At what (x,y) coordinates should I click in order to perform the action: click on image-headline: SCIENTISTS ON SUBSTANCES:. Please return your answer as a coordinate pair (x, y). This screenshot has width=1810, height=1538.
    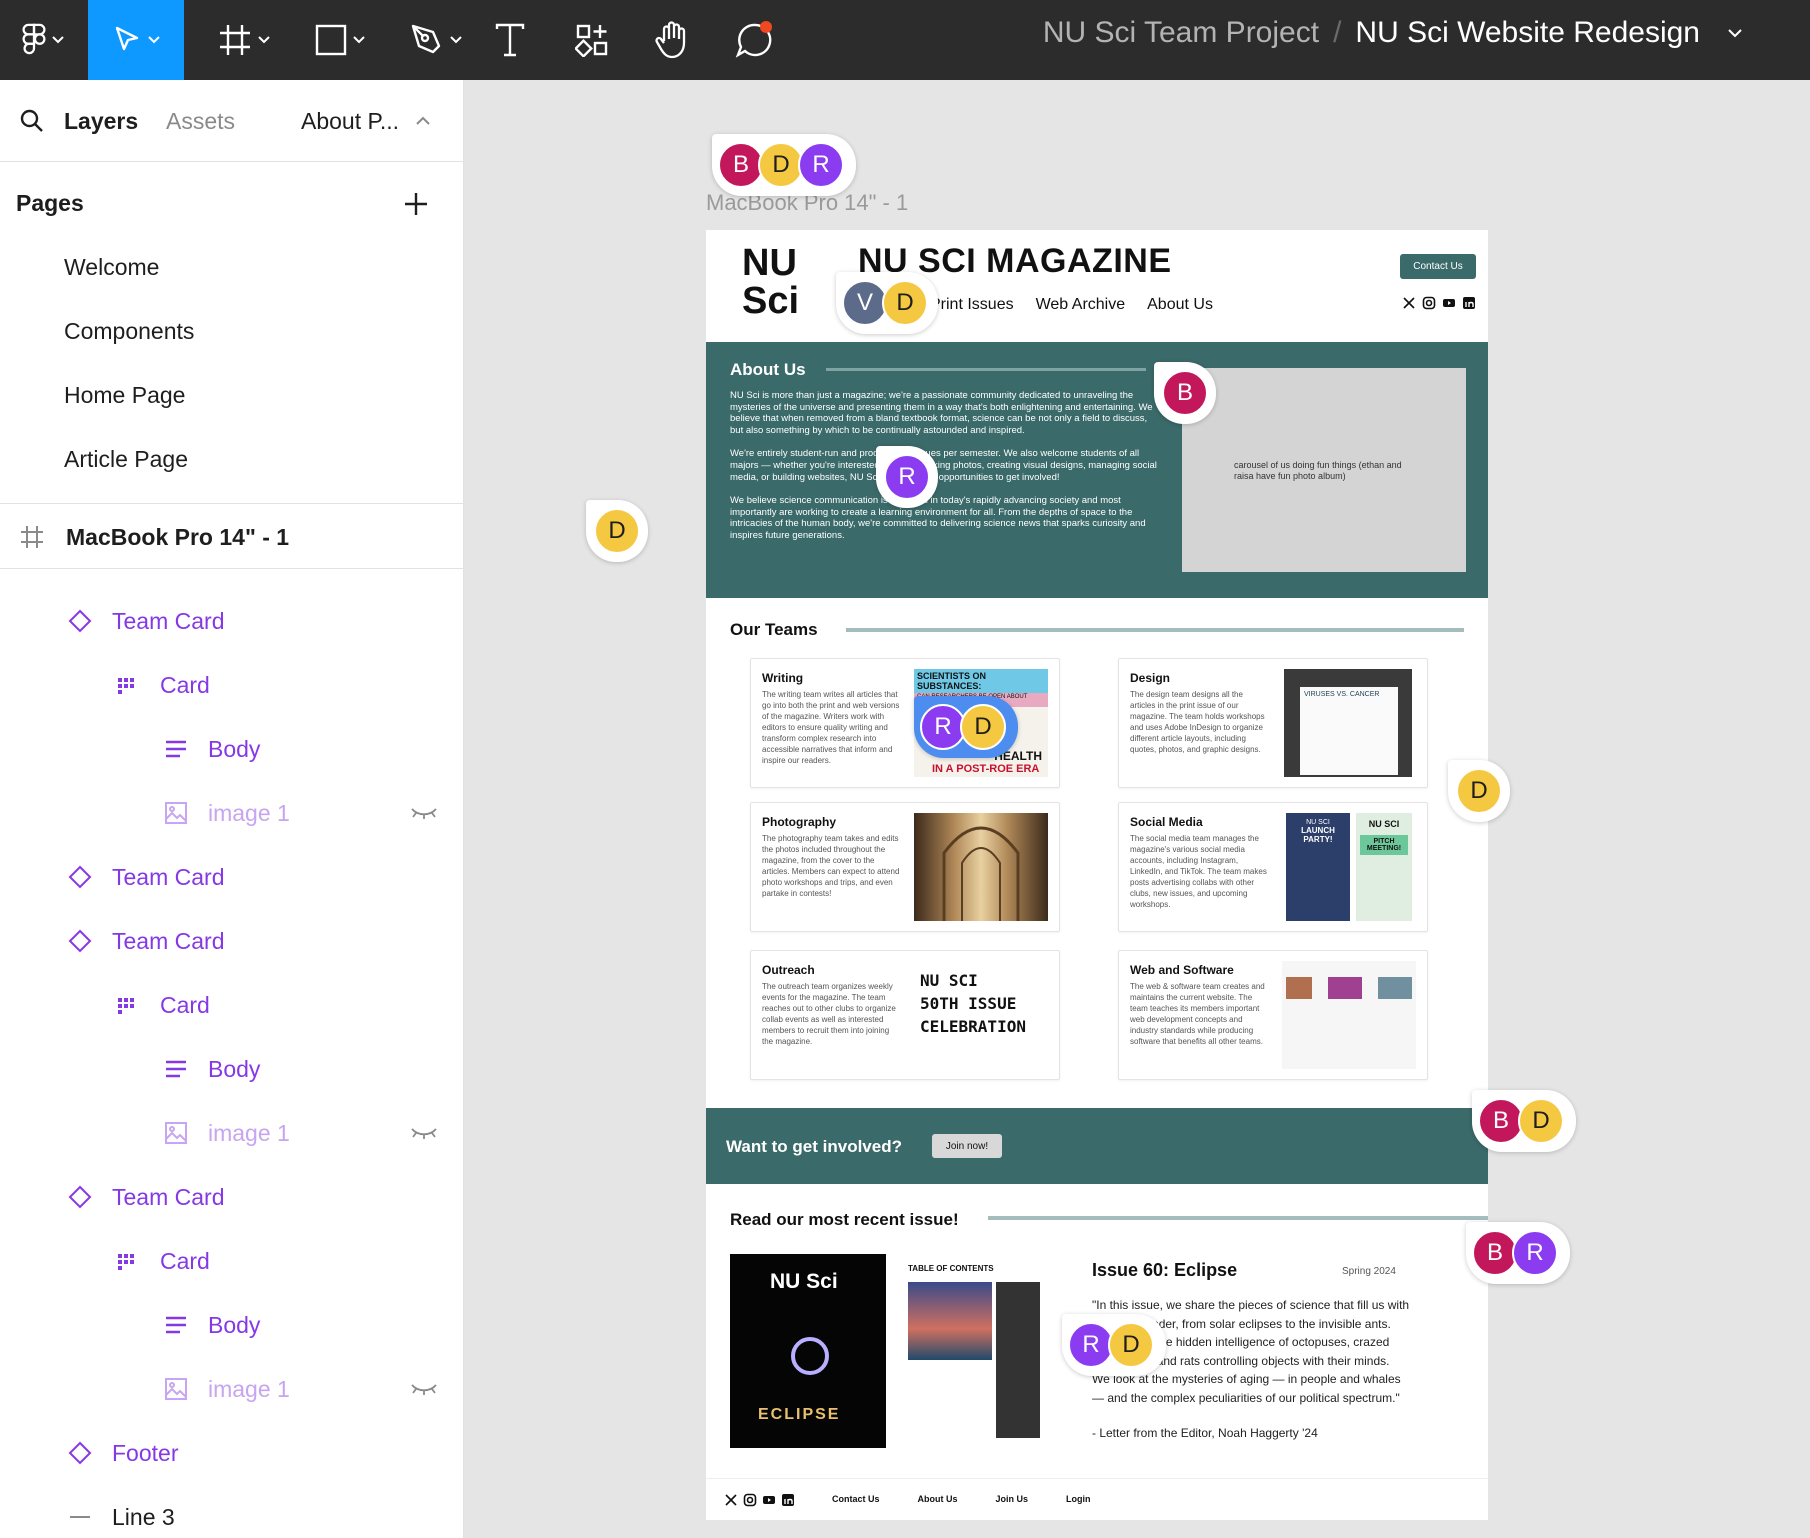
    Looking at the image, I should click on (981, 681).